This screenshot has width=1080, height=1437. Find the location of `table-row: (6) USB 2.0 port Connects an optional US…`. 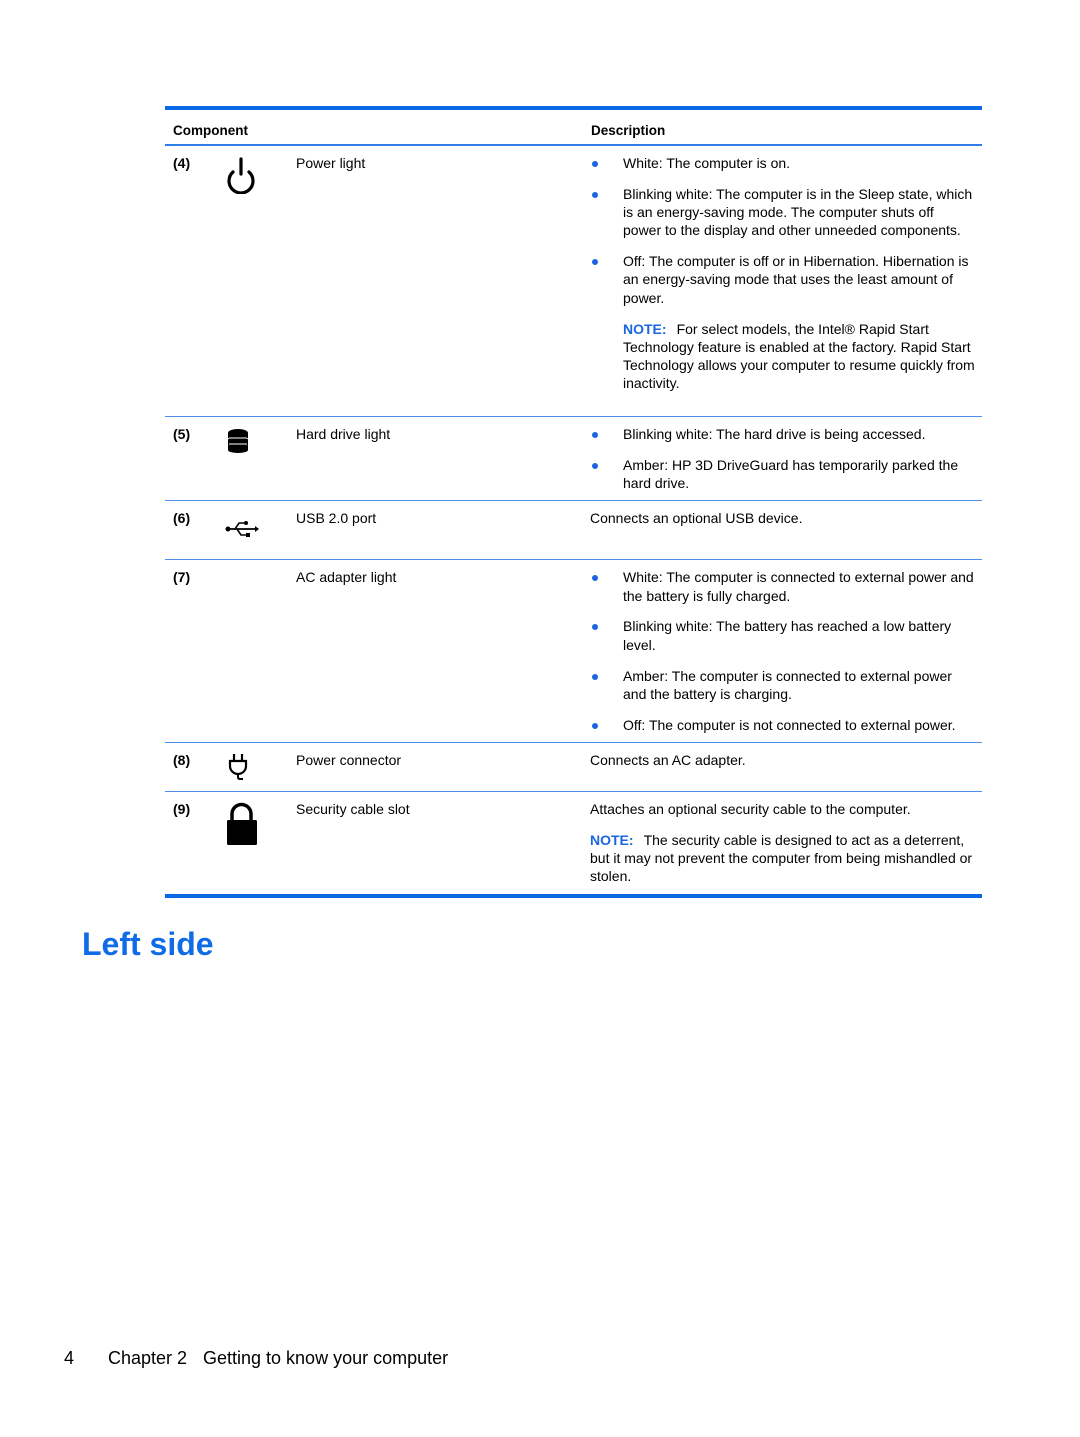

table-row: (6) USB 2.0 port Connects an optional US… is located at coordinates (573, 530).